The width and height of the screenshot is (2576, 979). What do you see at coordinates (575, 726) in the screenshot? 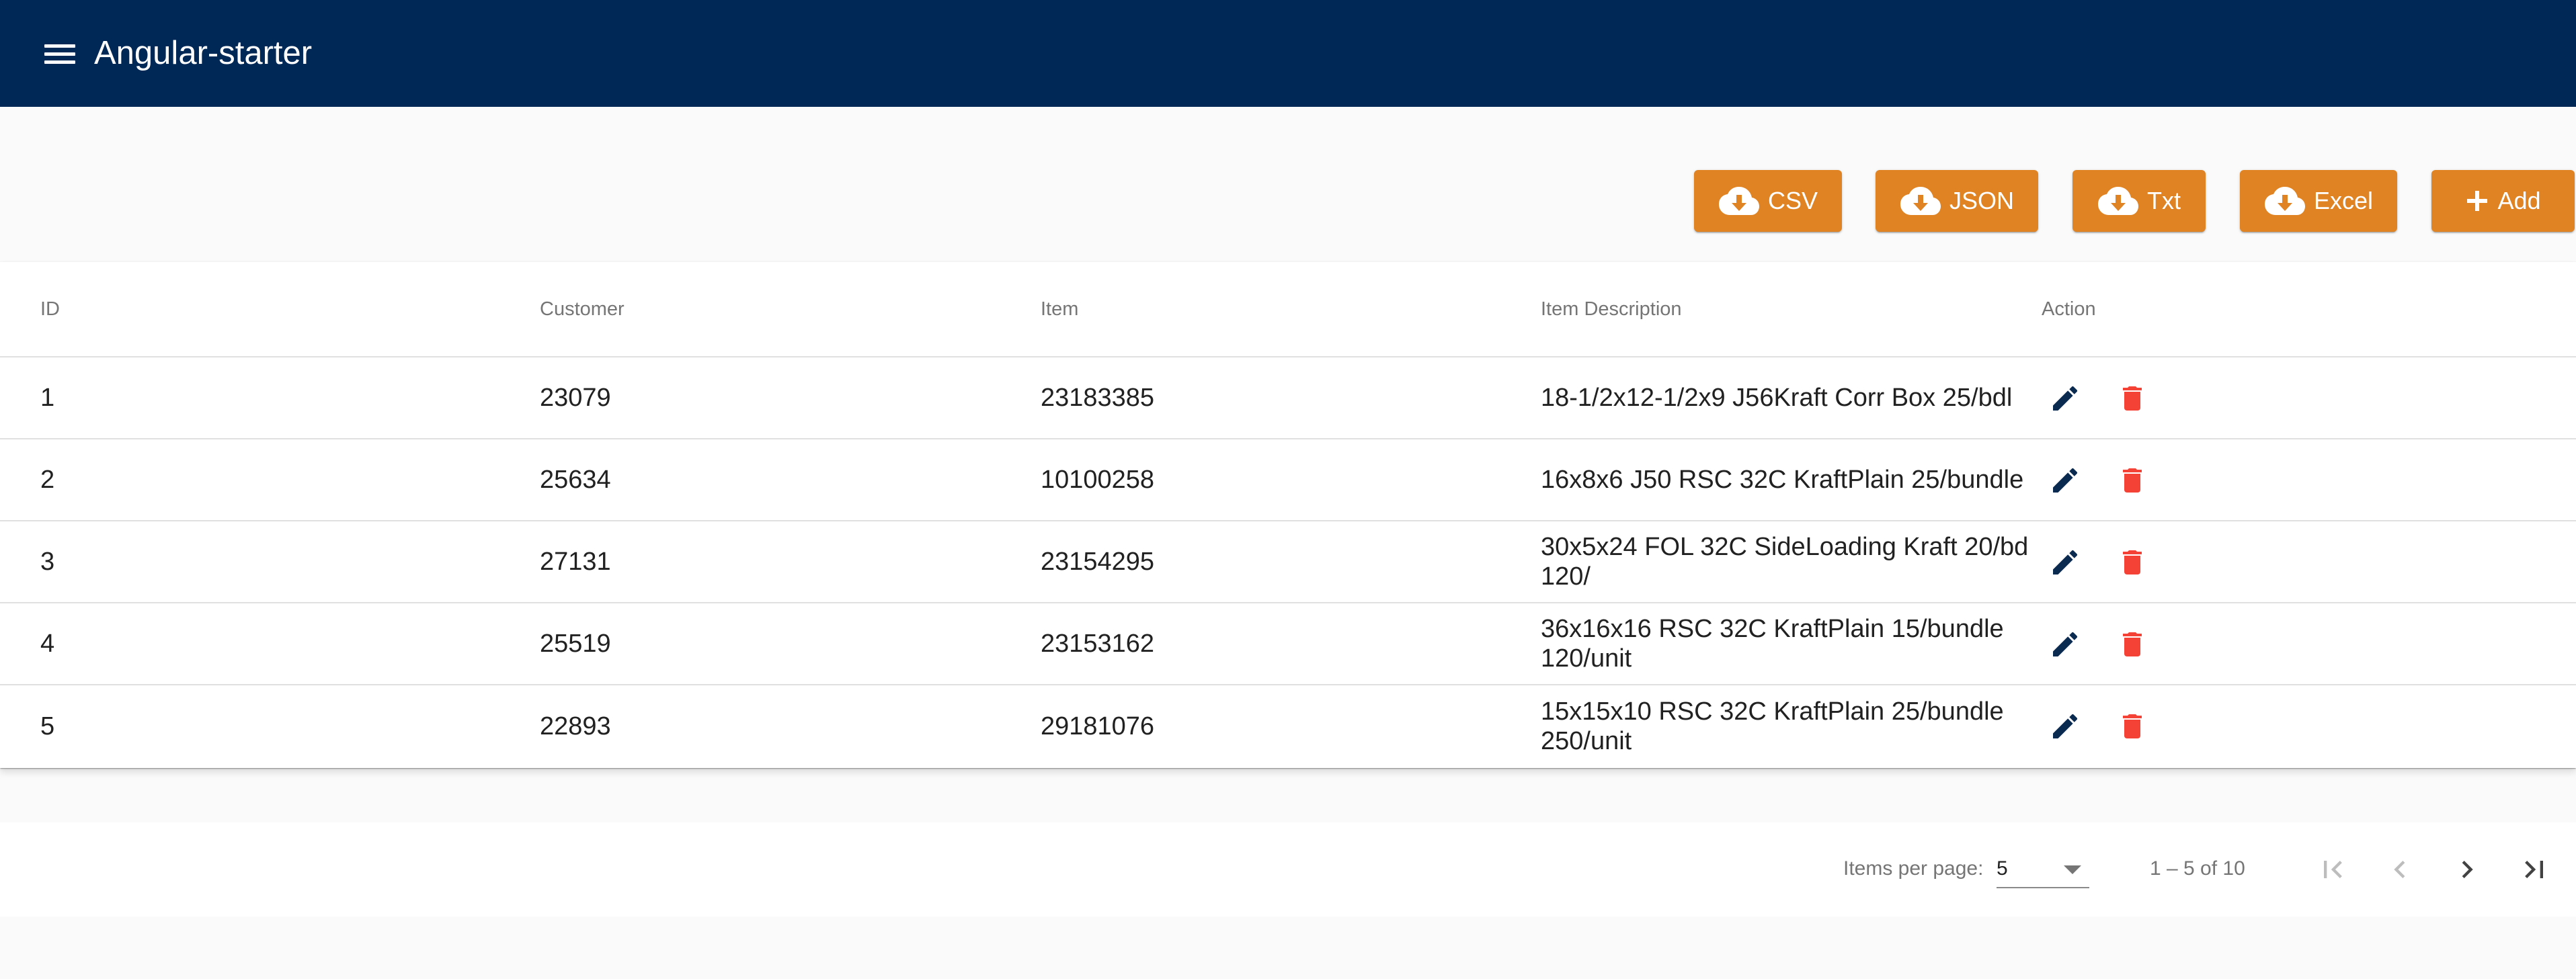
I see `cell-customer: 22893` at bounding box center [575, 726].